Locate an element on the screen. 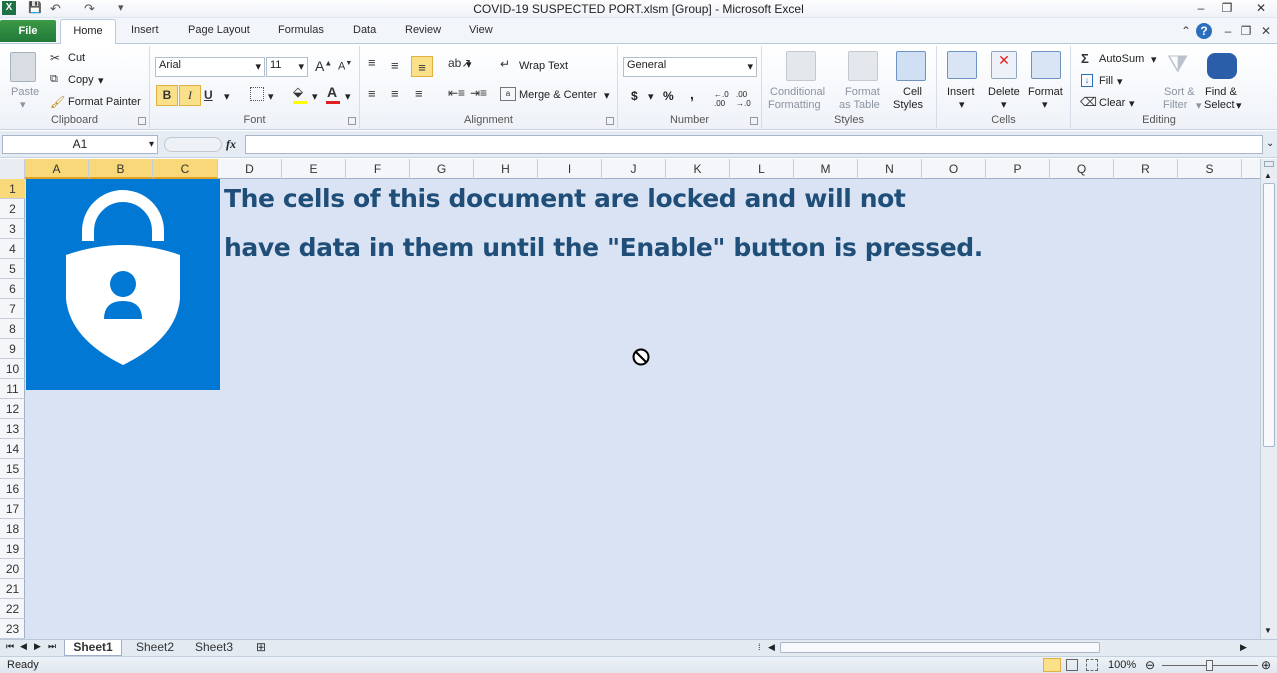 The image size is (1277, 673). font-name-dropdown-icon: ▾ is located at coordinates (258, 66).